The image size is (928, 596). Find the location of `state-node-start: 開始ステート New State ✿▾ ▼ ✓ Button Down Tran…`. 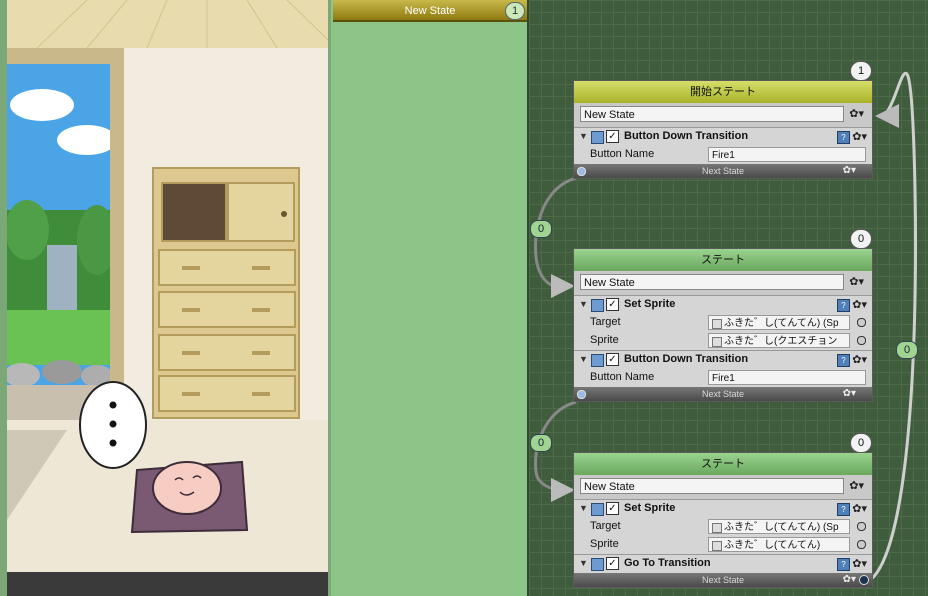

state-node-start: 開始ステート New State ✿▾ ▼ ✓ Button Down Tran… is located at coordinates (723, 129).